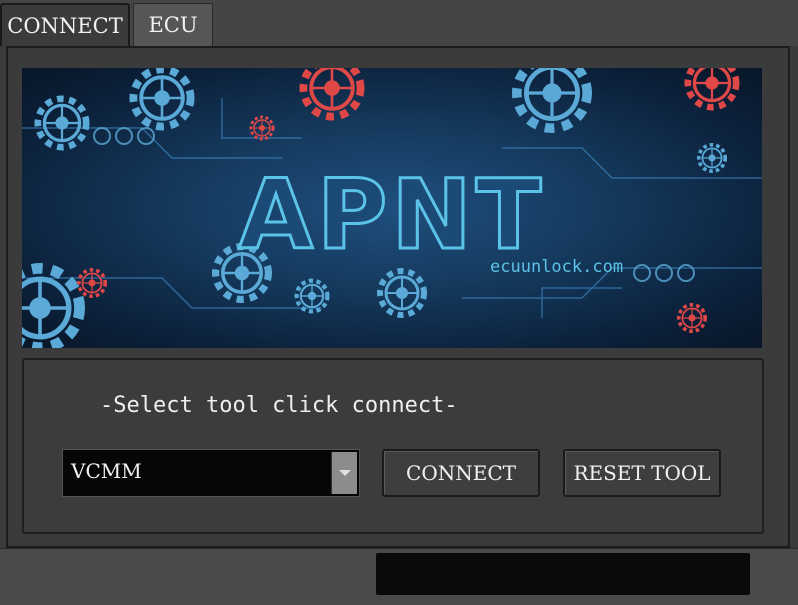 The image size is (798, 605). I want to click on tab-bar: CONNECT ECU, so click(399, 23).